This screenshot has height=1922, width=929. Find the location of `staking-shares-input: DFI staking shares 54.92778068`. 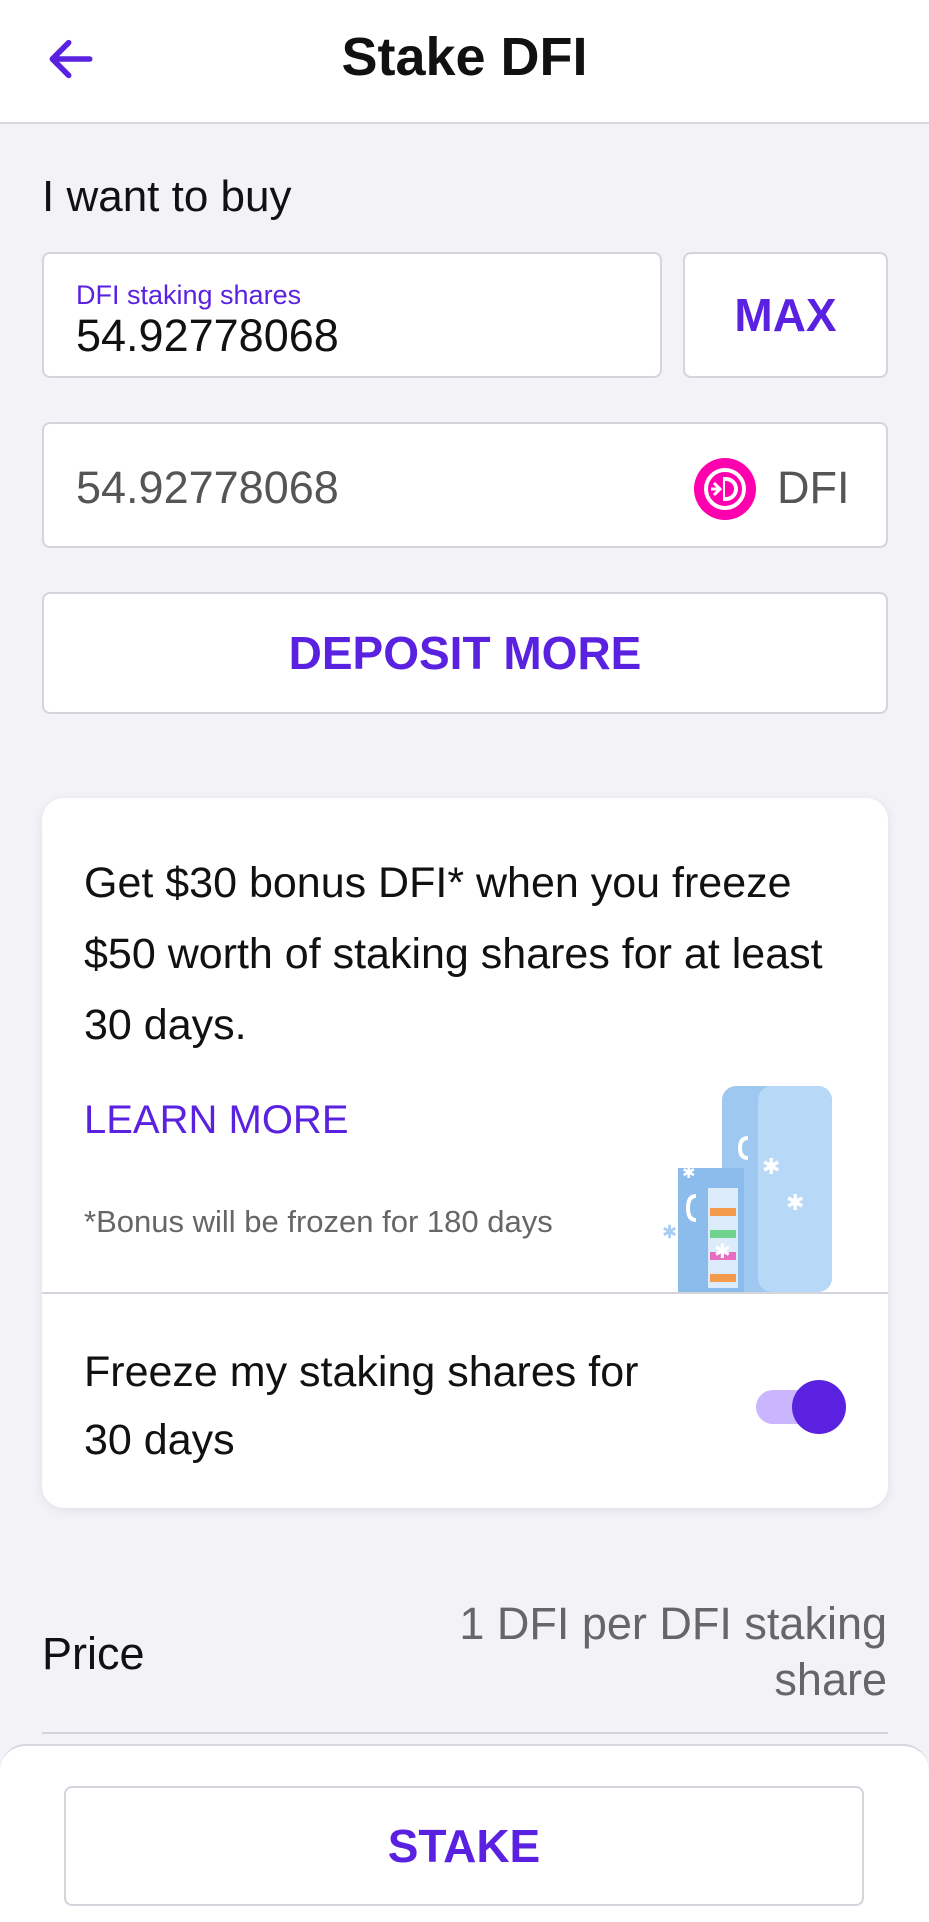

staking-shares-input: DFI staking shares 54.92778068 is located at coordinates (352, 315).